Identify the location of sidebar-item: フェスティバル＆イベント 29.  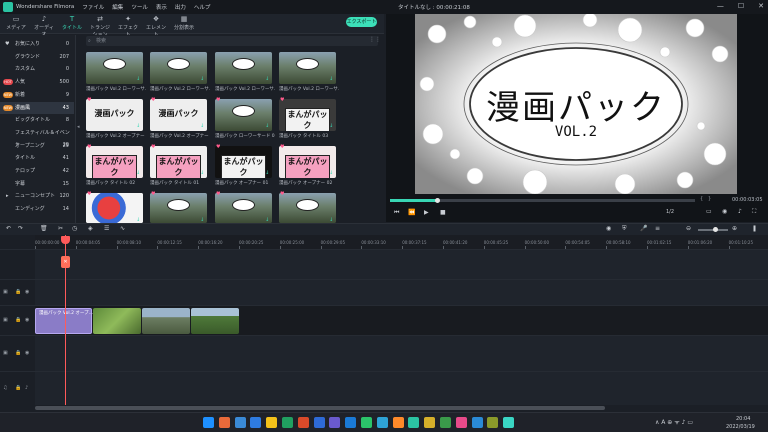
(37, 137).